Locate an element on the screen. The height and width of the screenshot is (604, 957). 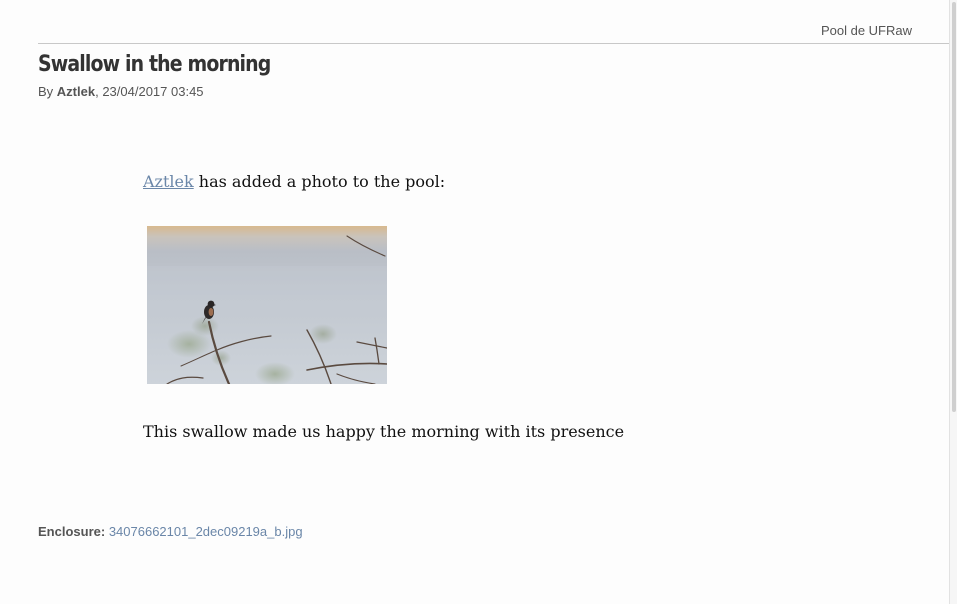
intro-line: Aztlek has added a photo to the pool: is located at coordinates (294, 181).